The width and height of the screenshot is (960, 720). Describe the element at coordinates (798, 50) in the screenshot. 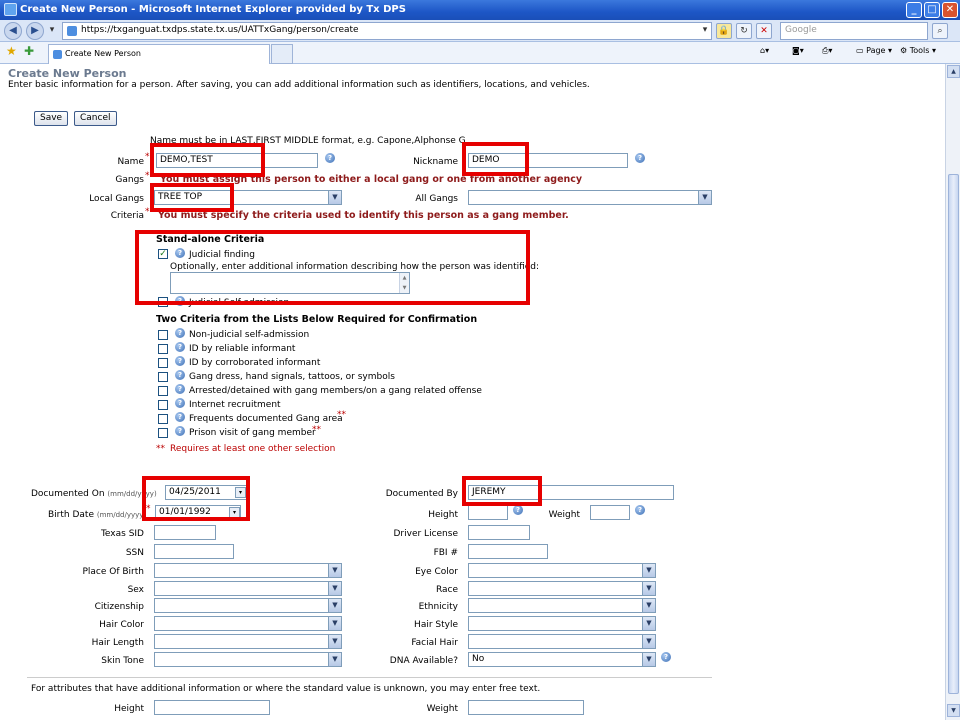

I see `feeds-icon: ◙▾` at that location.